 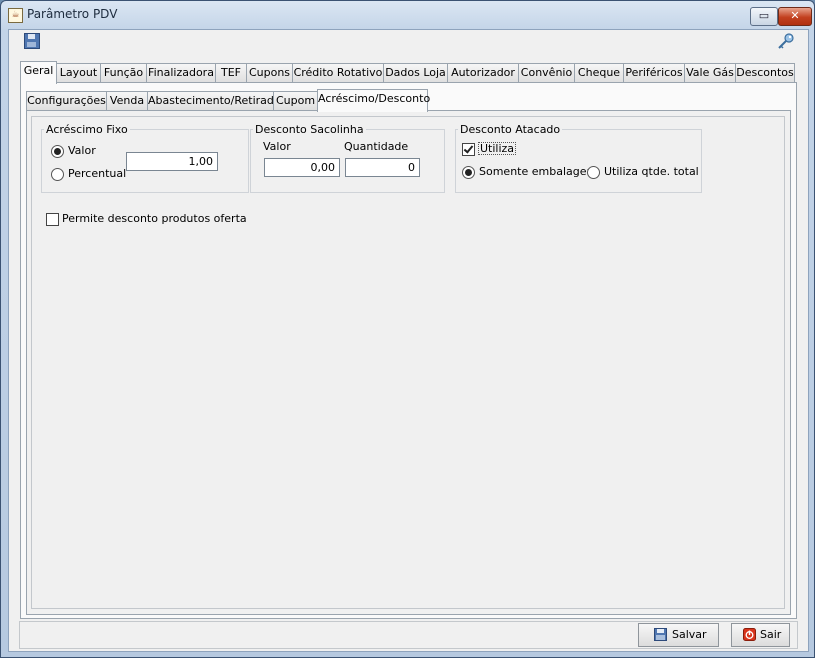 I want to click on window-title: Parâmetro PDV, so click(x=72, y=14).